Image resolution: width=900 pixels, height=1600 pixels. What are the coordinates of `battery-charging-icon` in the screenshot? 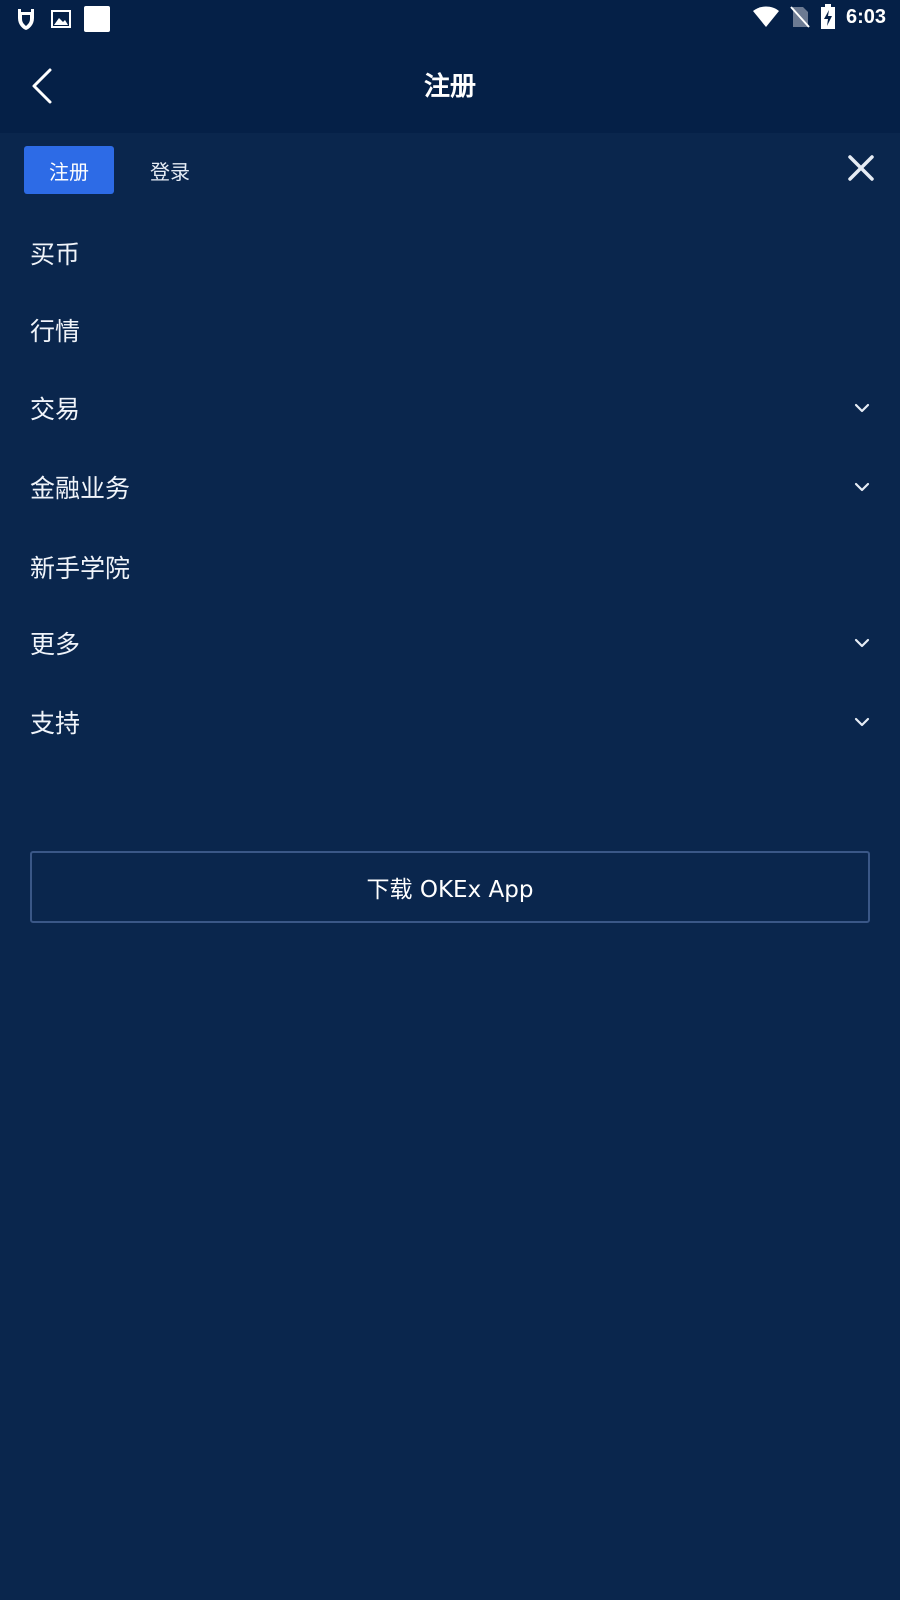 It's located at (827, 16).